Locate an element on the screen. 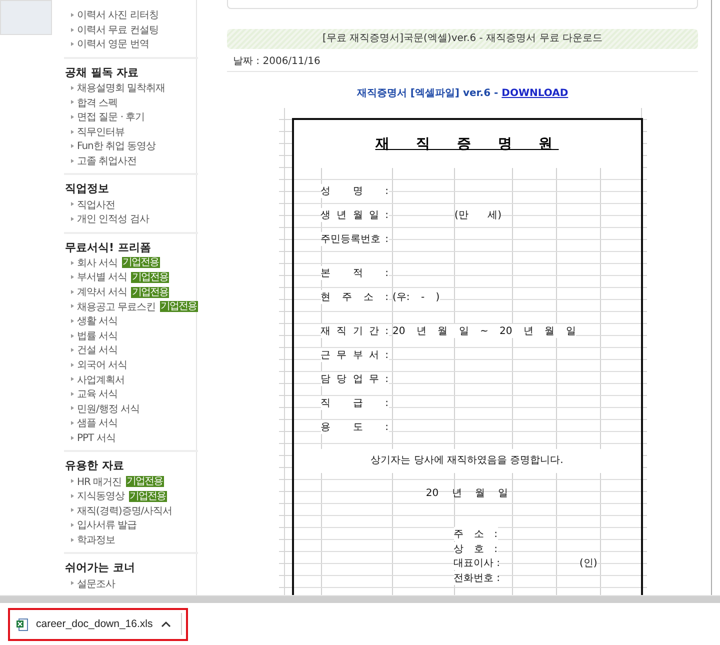 The height and width of the screenshot is (645, 720). sidebar-link: PPT 서식 is located at coordinates (96, 437).